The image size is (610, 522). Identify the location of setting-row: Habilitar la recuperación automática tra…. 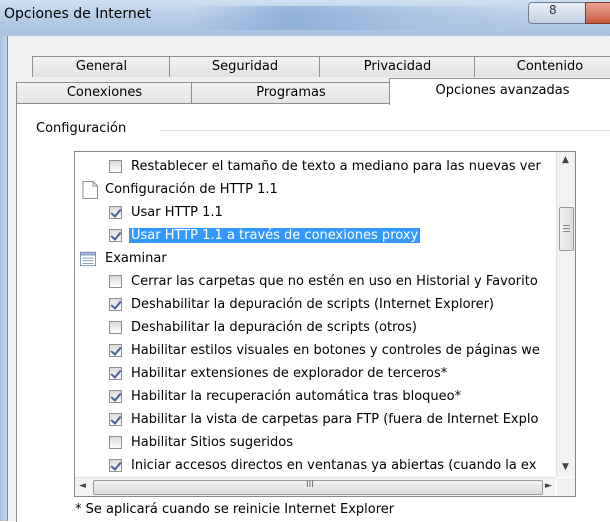
(315, 397).